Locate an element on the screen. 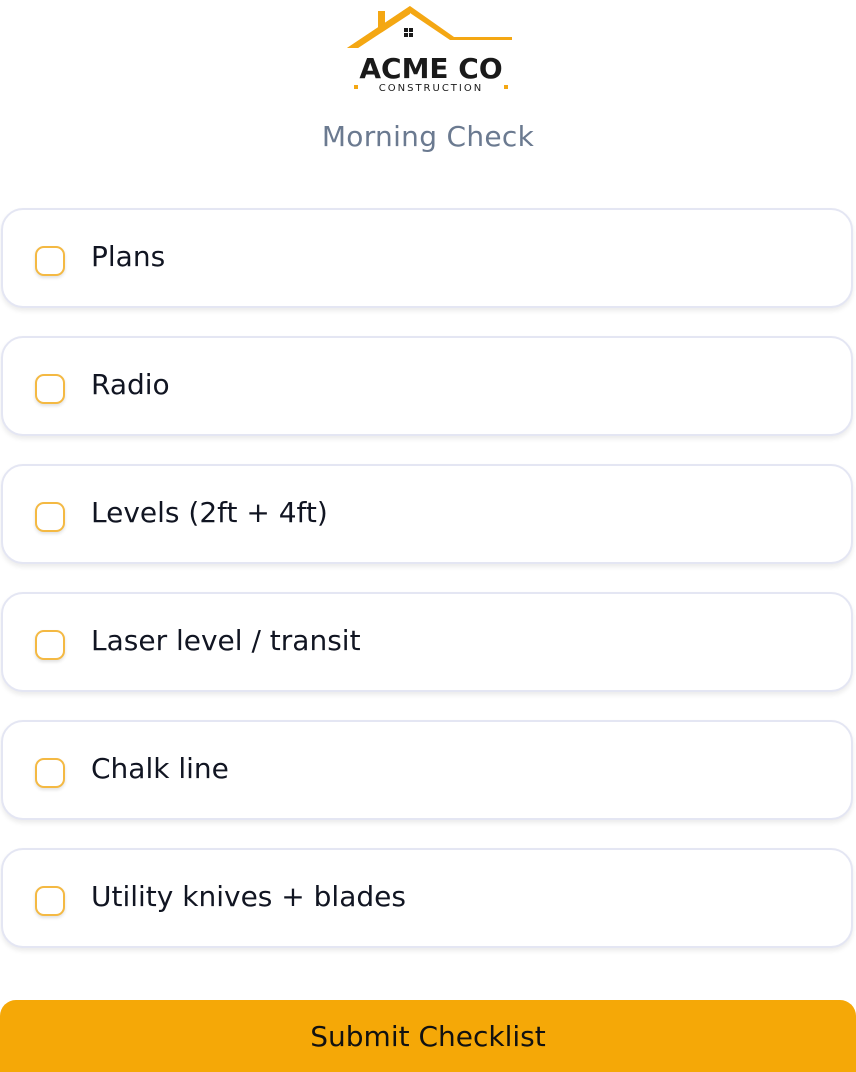  checklist-item-label: Levels (2ft + 4ft) is located at coordinates (209, 512).